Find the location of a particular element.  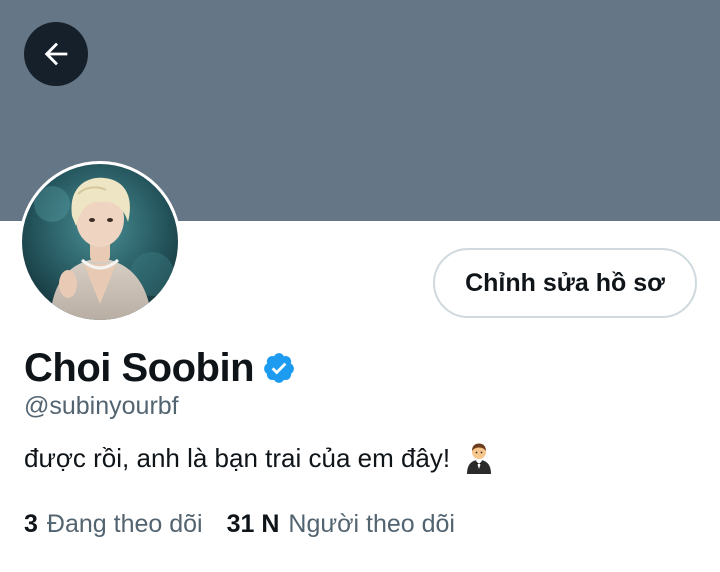

back-button is located at coordinates (56, 54).